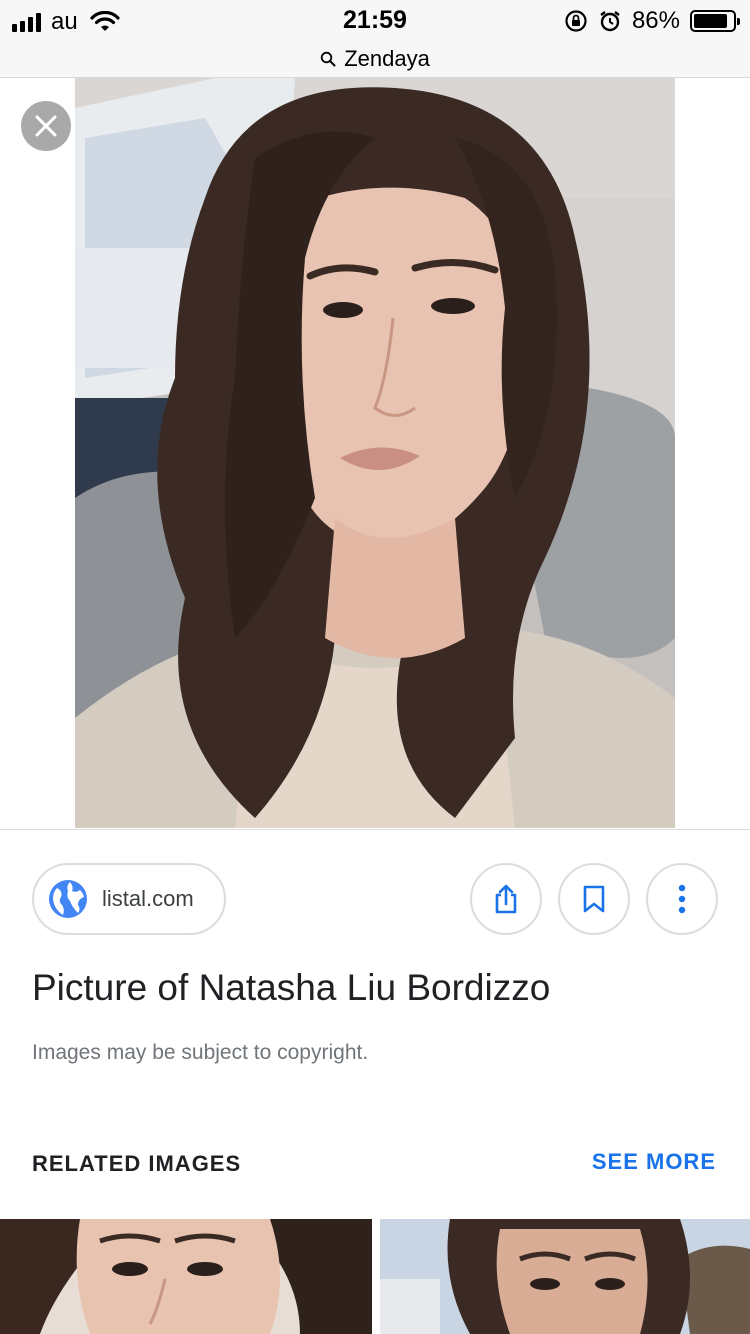 Image resolution: width=750 pixels, height=1334 pixels. Describe the element at coordinates (387, 59) in the screenshot. I see `search-query: Zendaya` at that location.